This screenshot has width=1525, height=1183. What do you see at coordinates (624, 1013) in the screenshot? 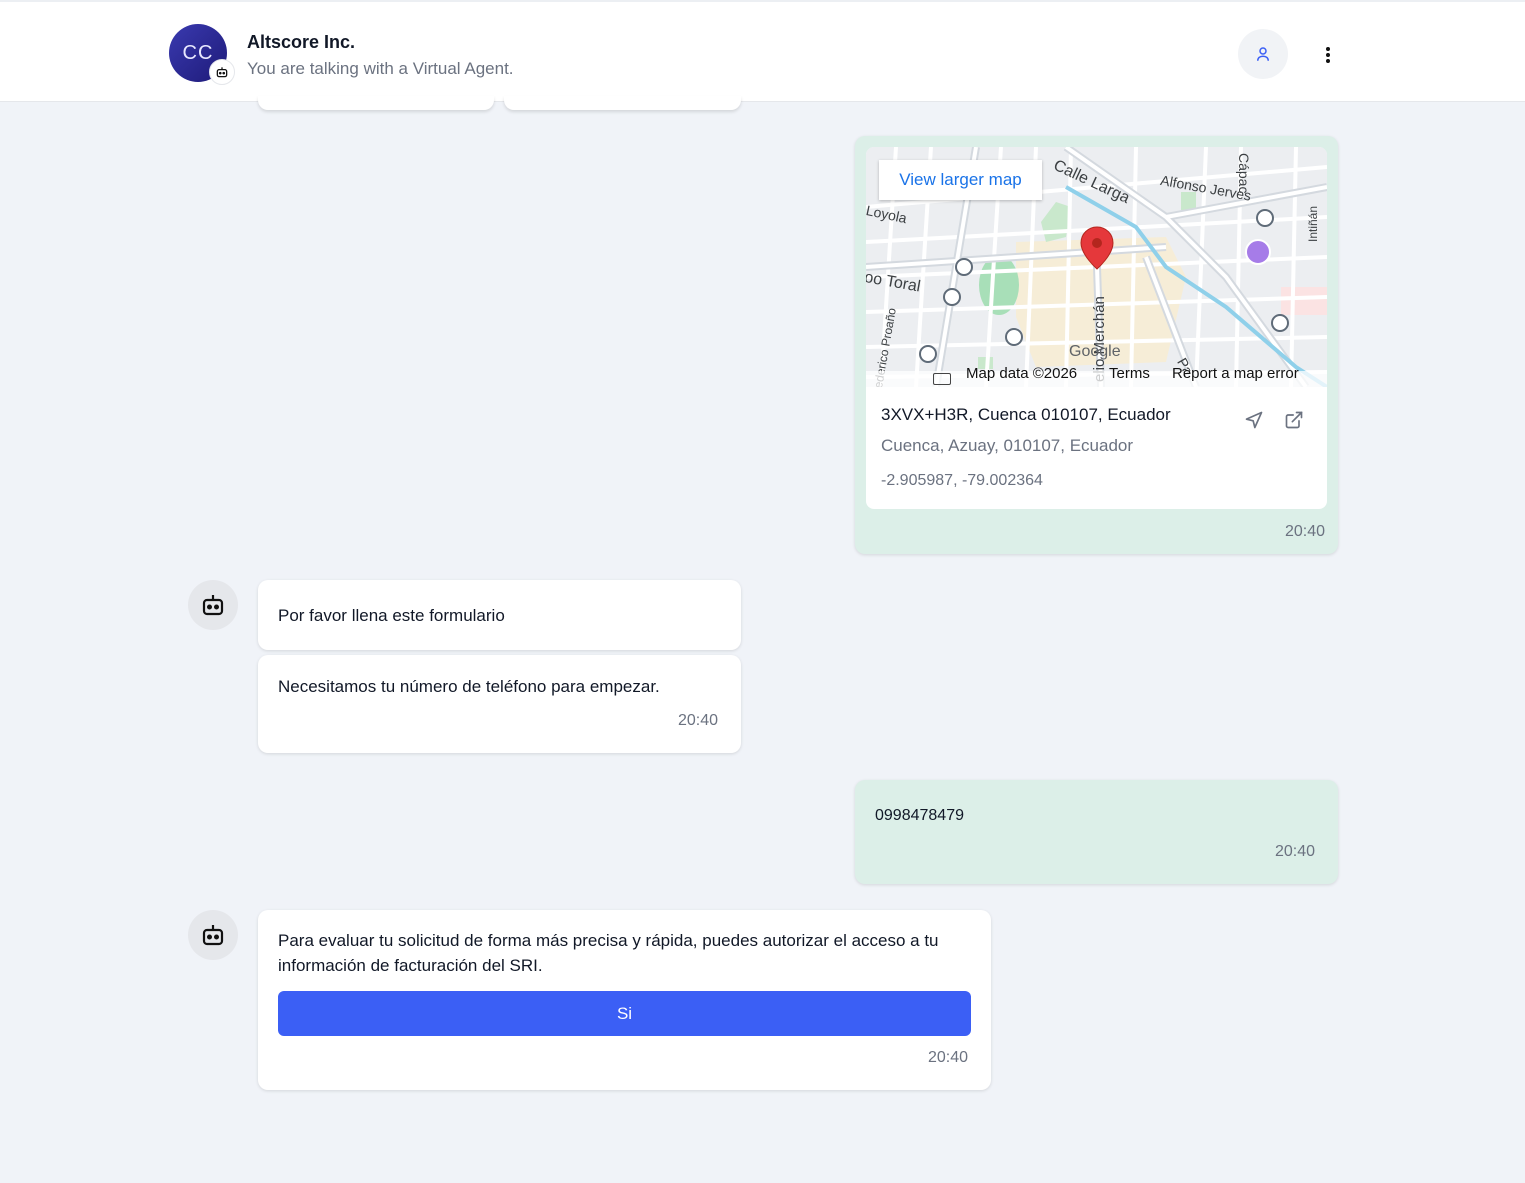
I see `authorize-yes-button: Si` at bounding box center [624, 1013].